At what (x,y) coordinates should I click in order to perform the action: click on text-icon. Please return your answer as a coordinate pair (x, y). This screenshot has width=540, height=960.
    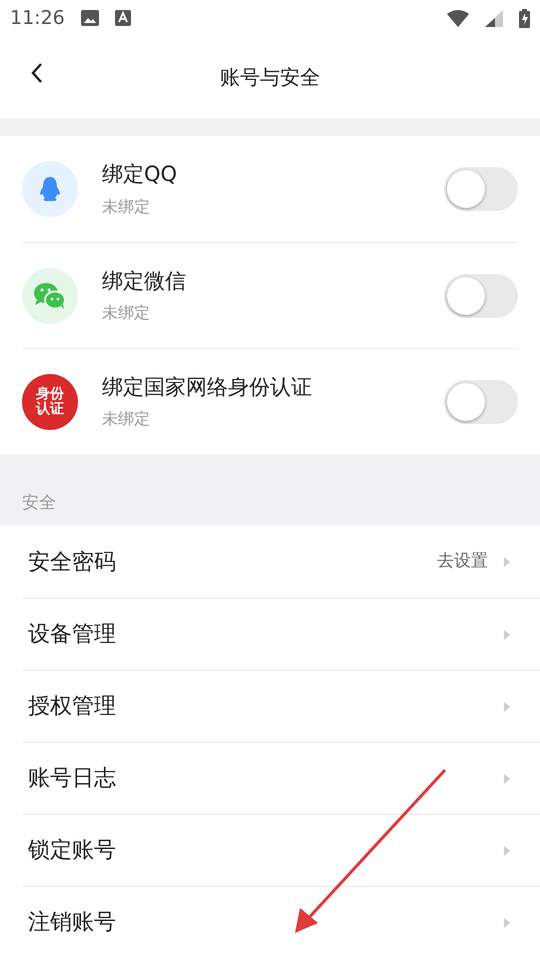
    Looking at the image, I should click on (122, 18).